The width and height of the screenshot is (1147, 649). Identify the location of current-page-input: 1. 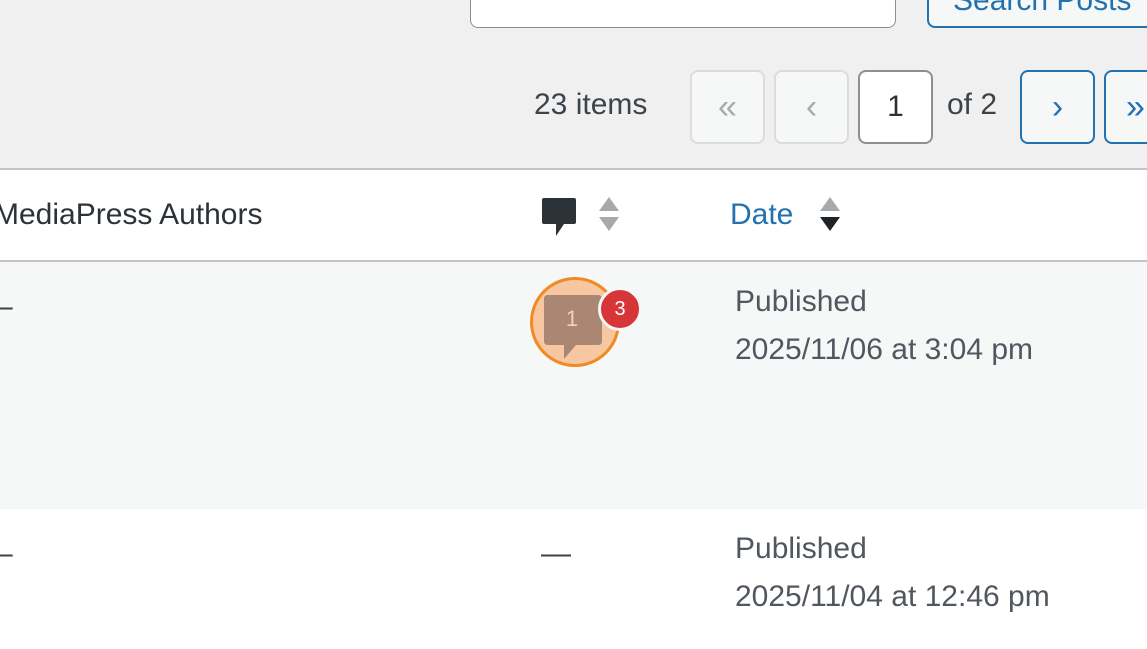
(895, 107).